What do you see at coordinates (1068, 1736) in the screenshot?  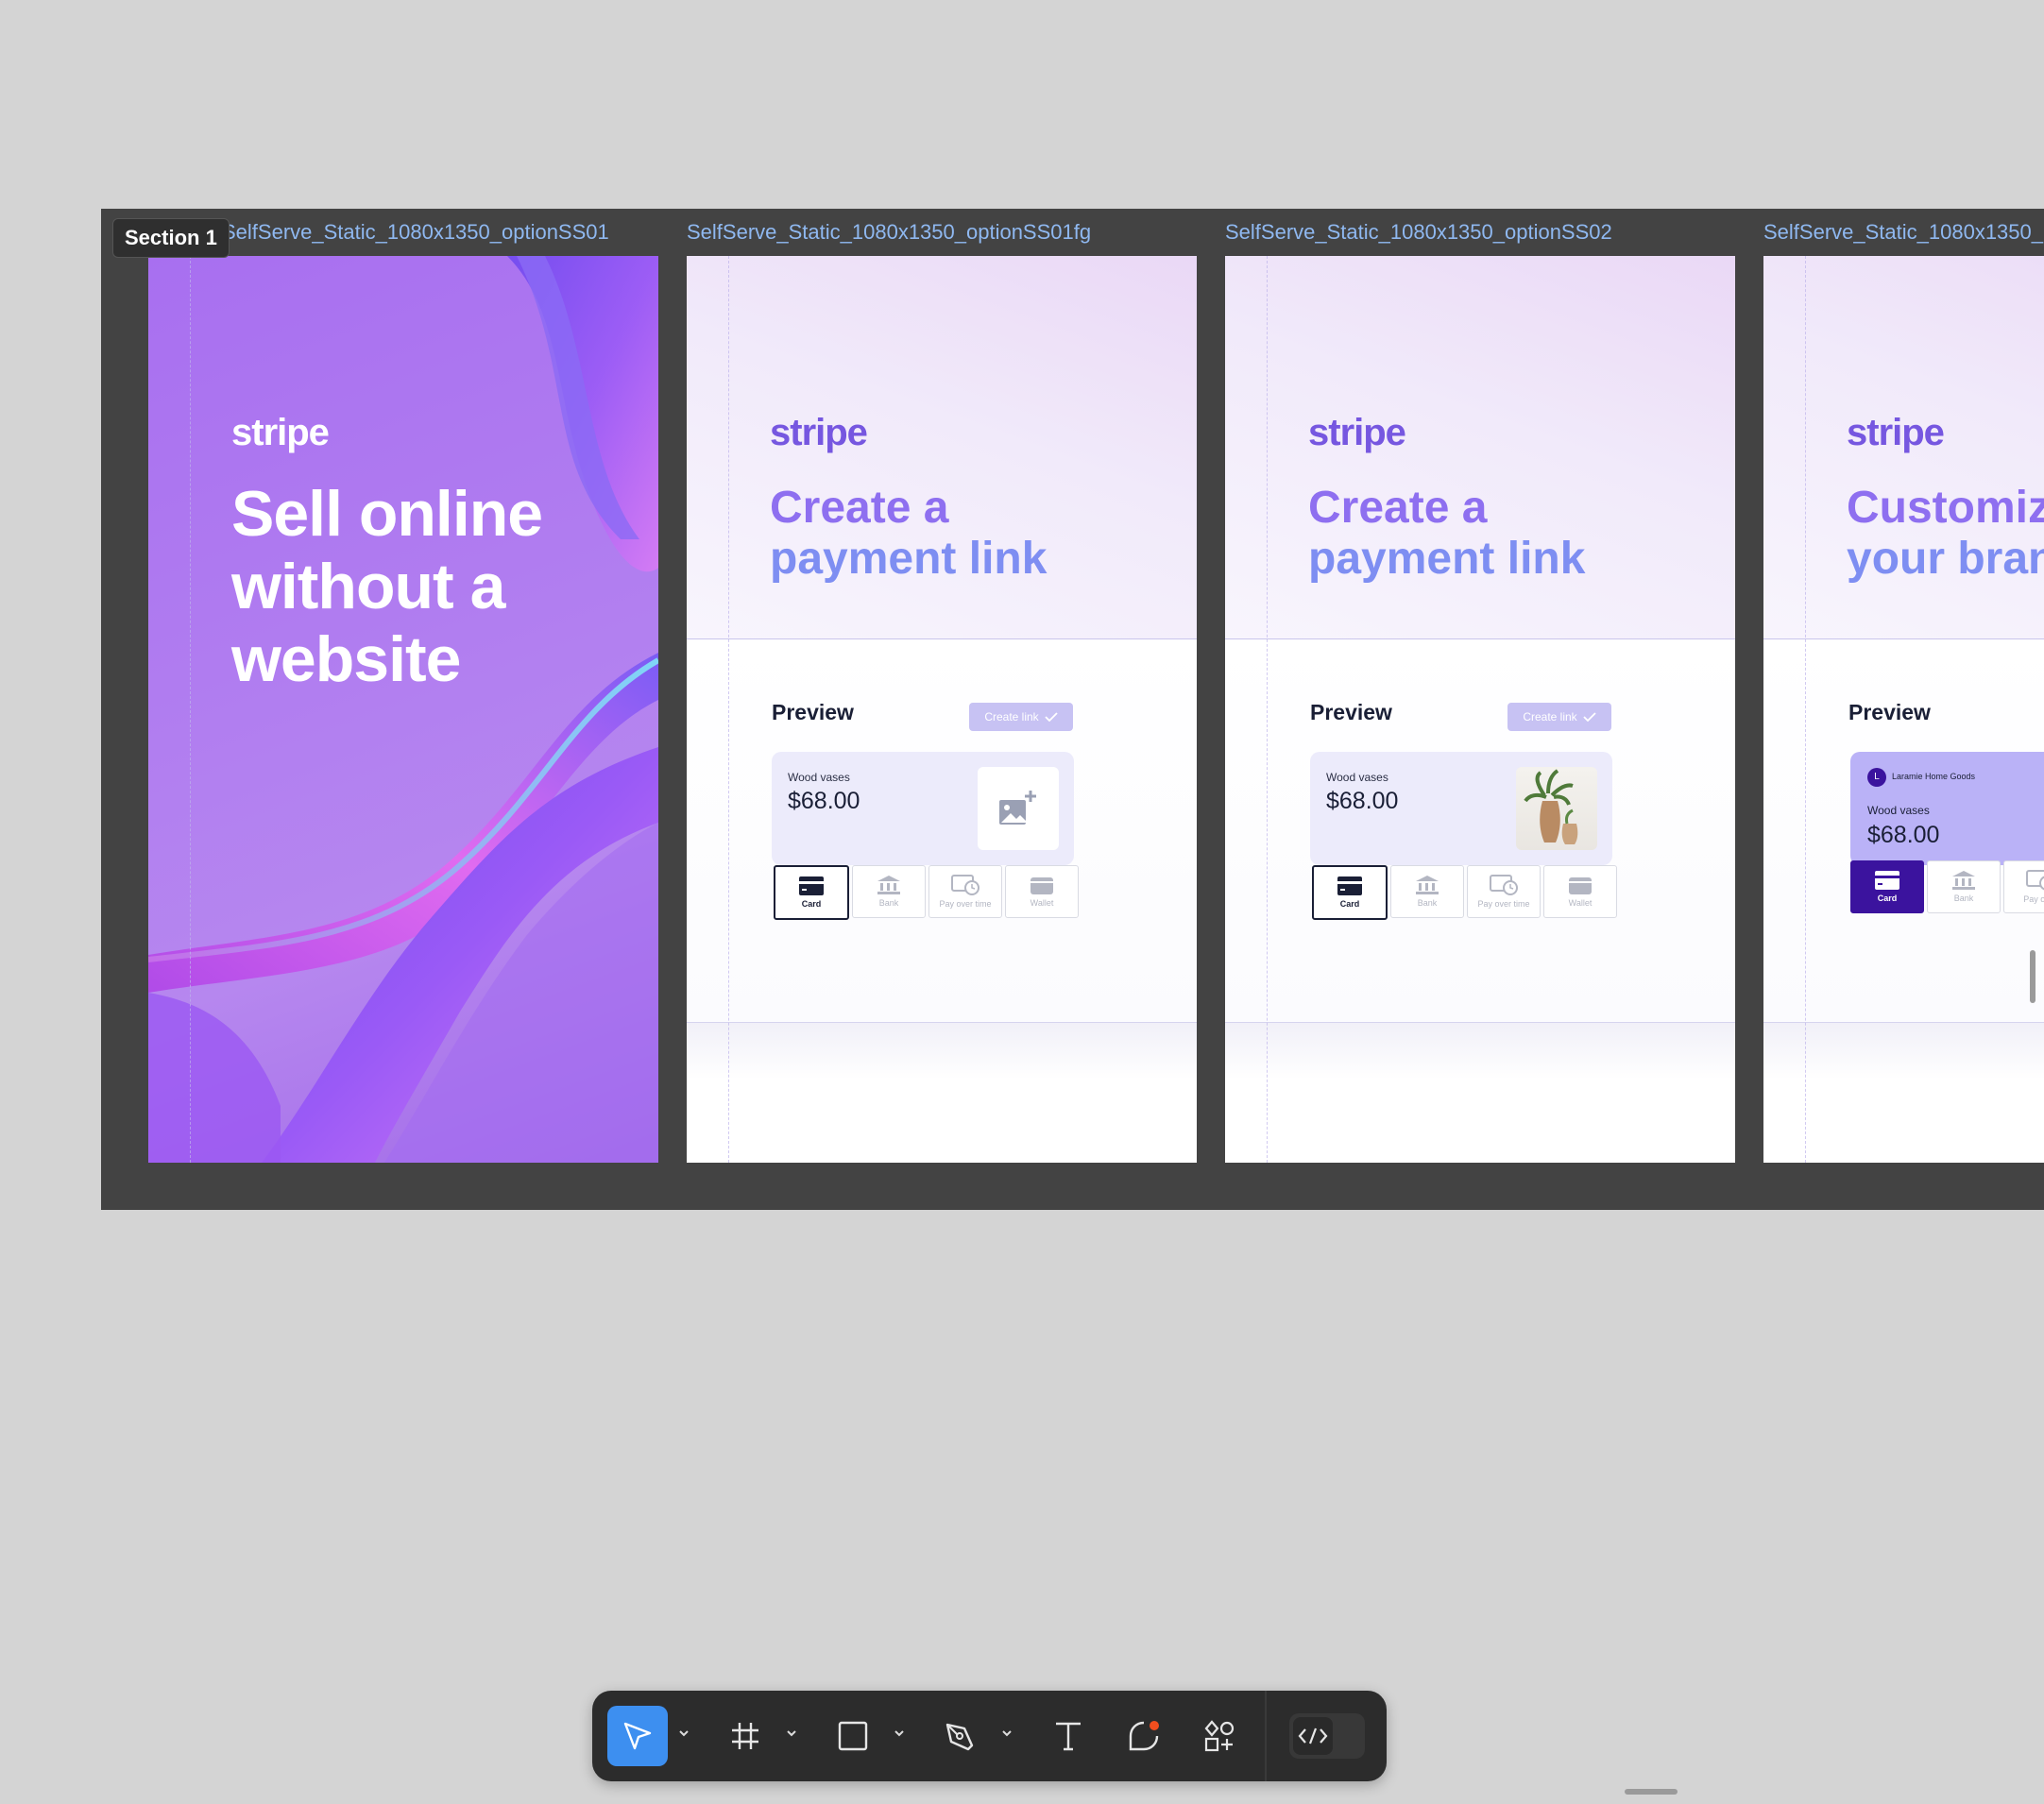 I see `text-tool-button` at bounding box center [1068, 1736].